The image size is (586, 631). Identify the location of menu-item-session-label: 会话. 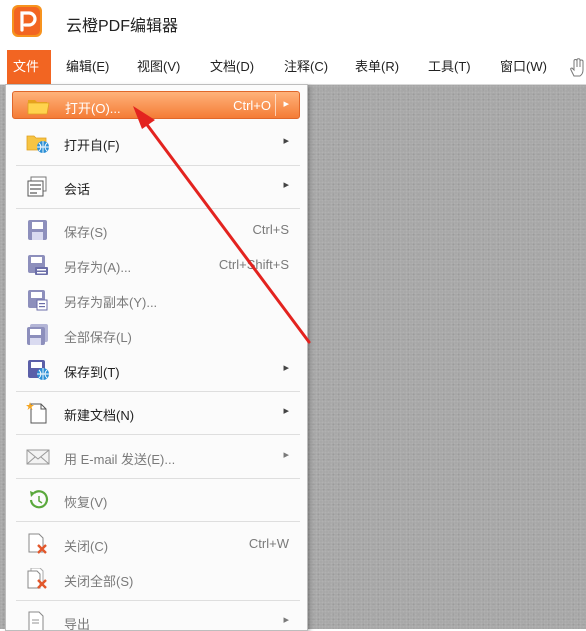
(77, 189).